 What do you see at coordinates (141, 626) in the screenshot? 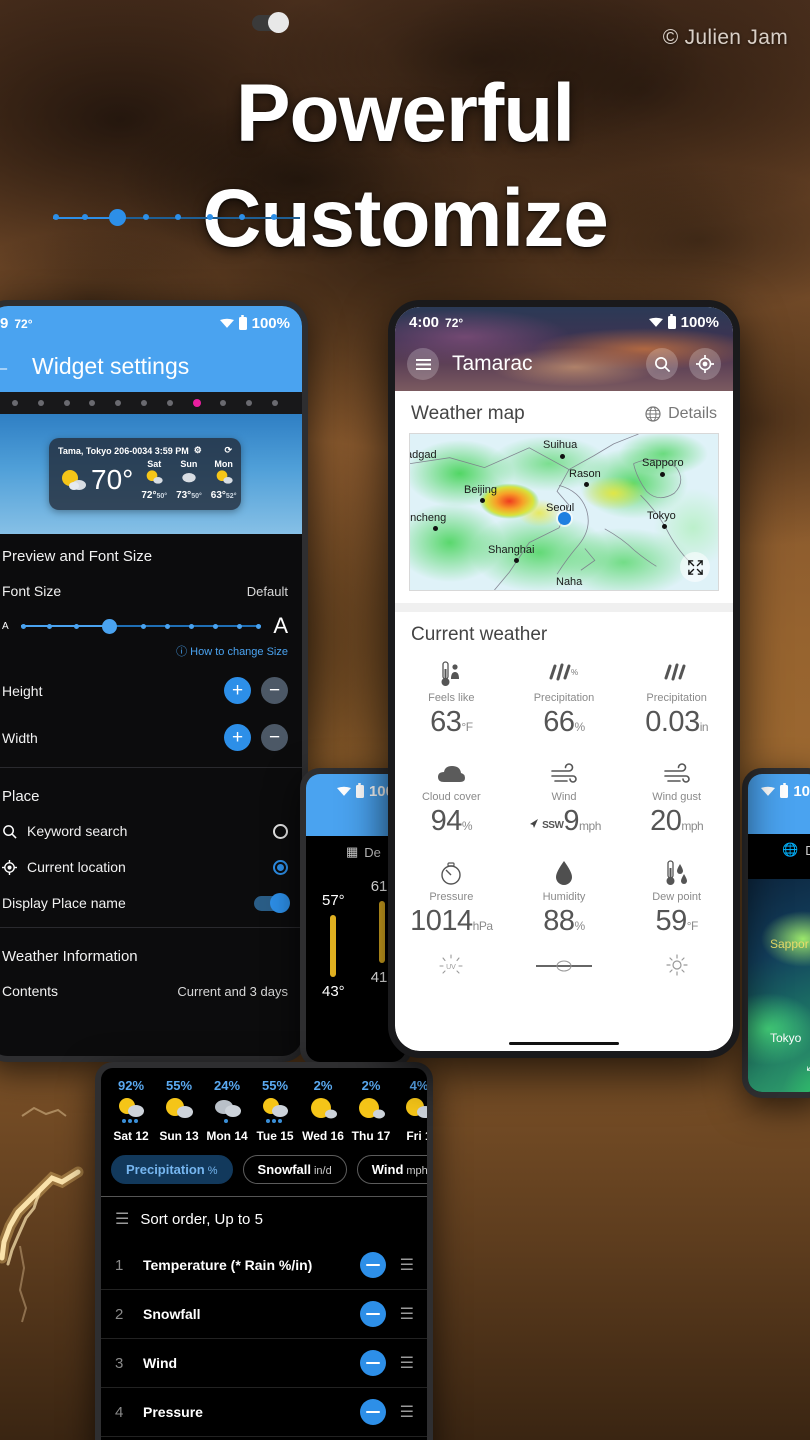
I see `font-size-slider` at bounding box center [141, 626].